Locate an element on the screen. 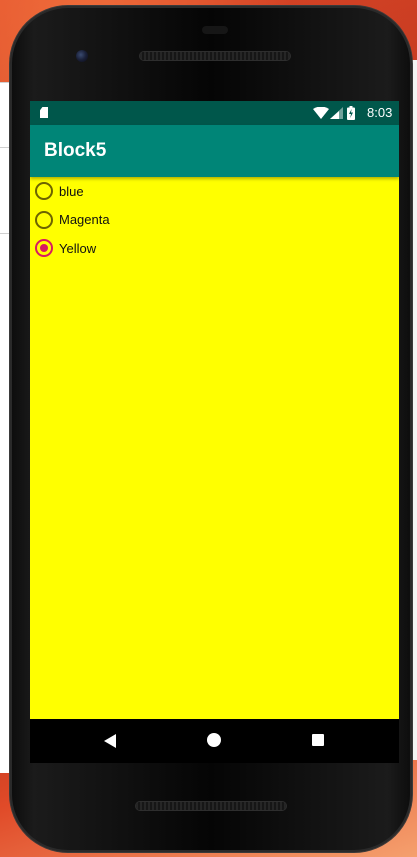 The height and width of the screenshot is (857, 417). bottom-speaker is located at coordinates (211, 806).